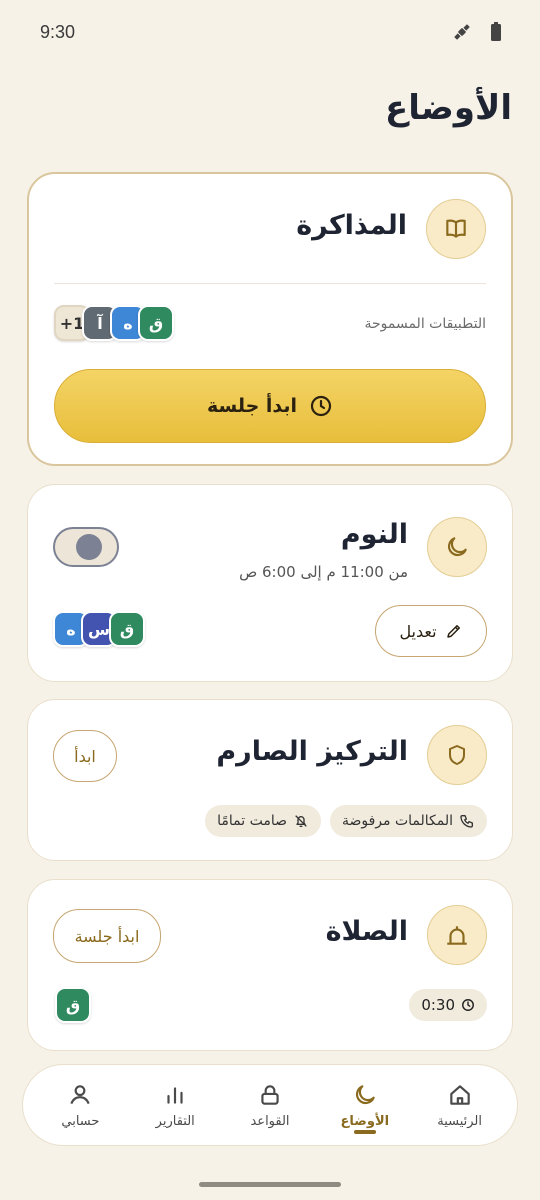 Image resolution: width=540 pixels, height=1200 pixels. What do you see at coordinates (270, 1094) in the screenshot?
I see `lock-icon` at bounding box center [270, 1094].